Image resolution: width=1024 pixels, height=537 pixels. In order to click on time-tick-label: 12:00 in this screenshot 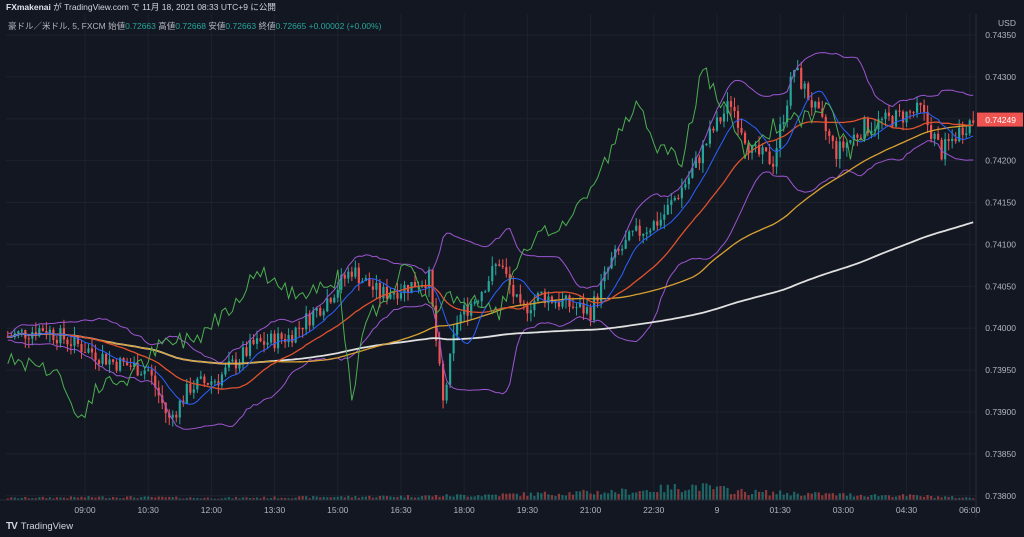, I will do `click(212, 510)`.